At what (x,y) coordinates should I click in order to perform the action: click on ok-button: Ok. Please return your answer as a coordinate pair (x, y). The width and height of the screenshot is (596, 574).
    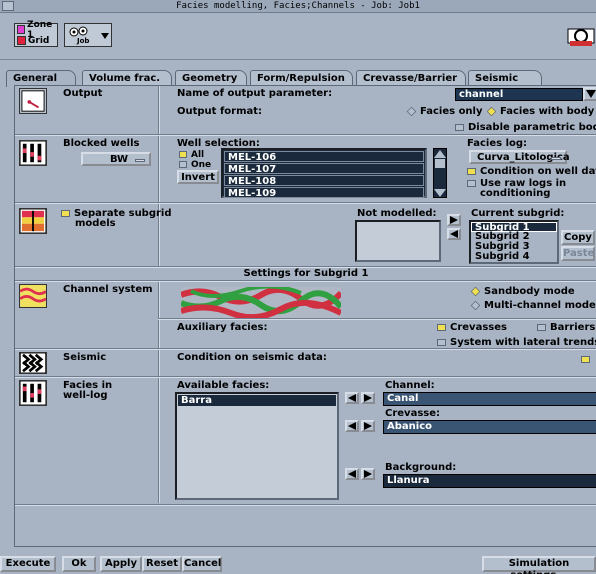
    Looking at the image, I should click on (79, 564).